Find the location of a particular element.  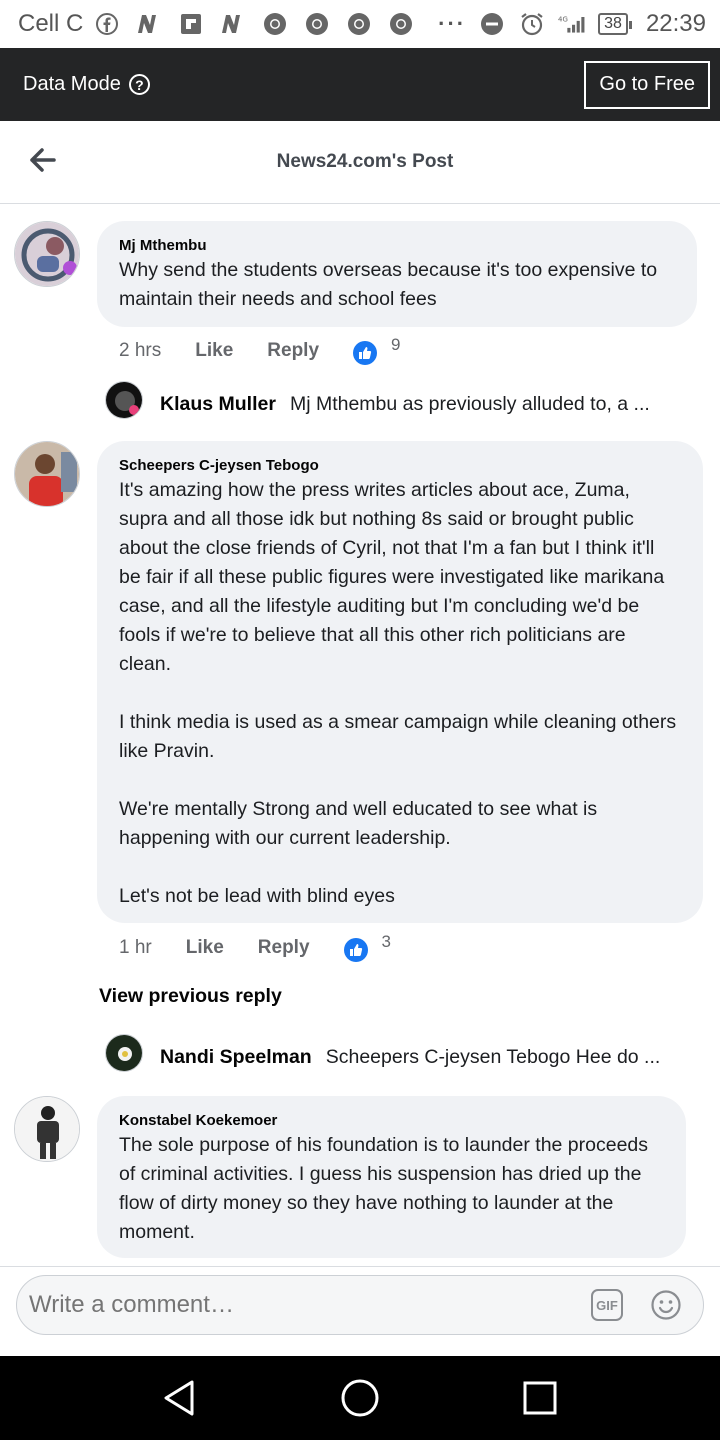

reply-author: Nandi Speelman is located at coordinates (236, 1057).